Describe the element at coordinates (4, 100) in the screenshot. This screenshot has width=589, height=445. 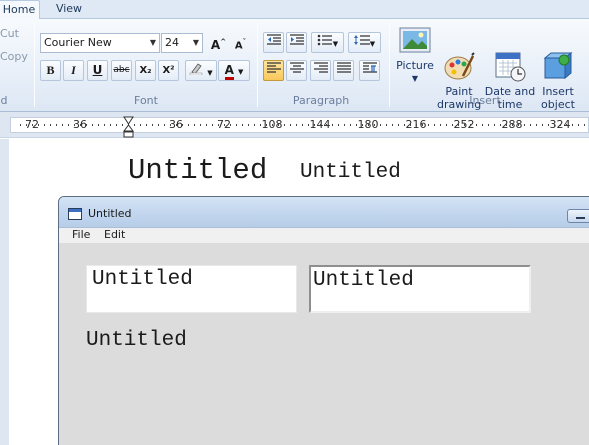
I see `clipboard-group-label: d` at that location.